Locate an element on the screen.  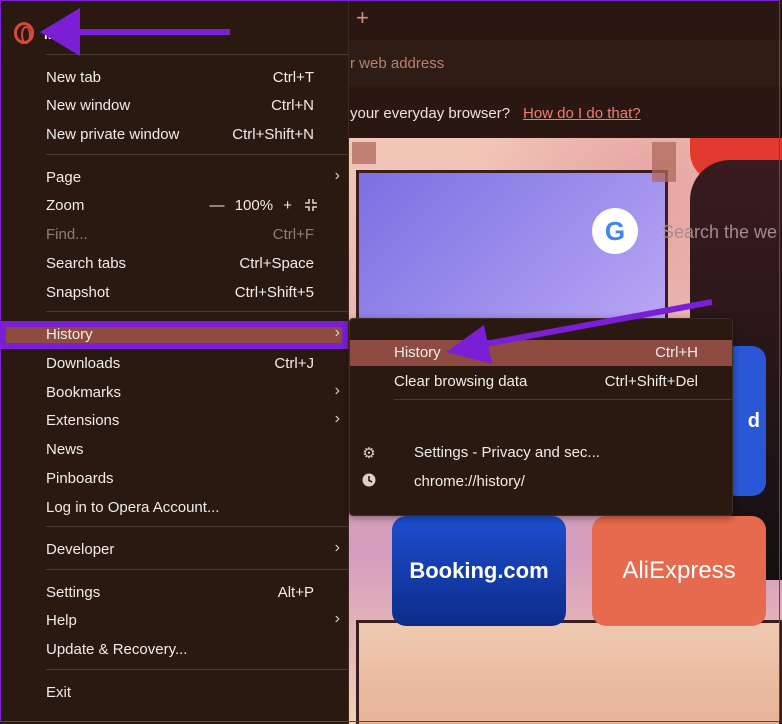
menu-item-new-window: New window Ctrl+N is located at coordinates (174, 106).